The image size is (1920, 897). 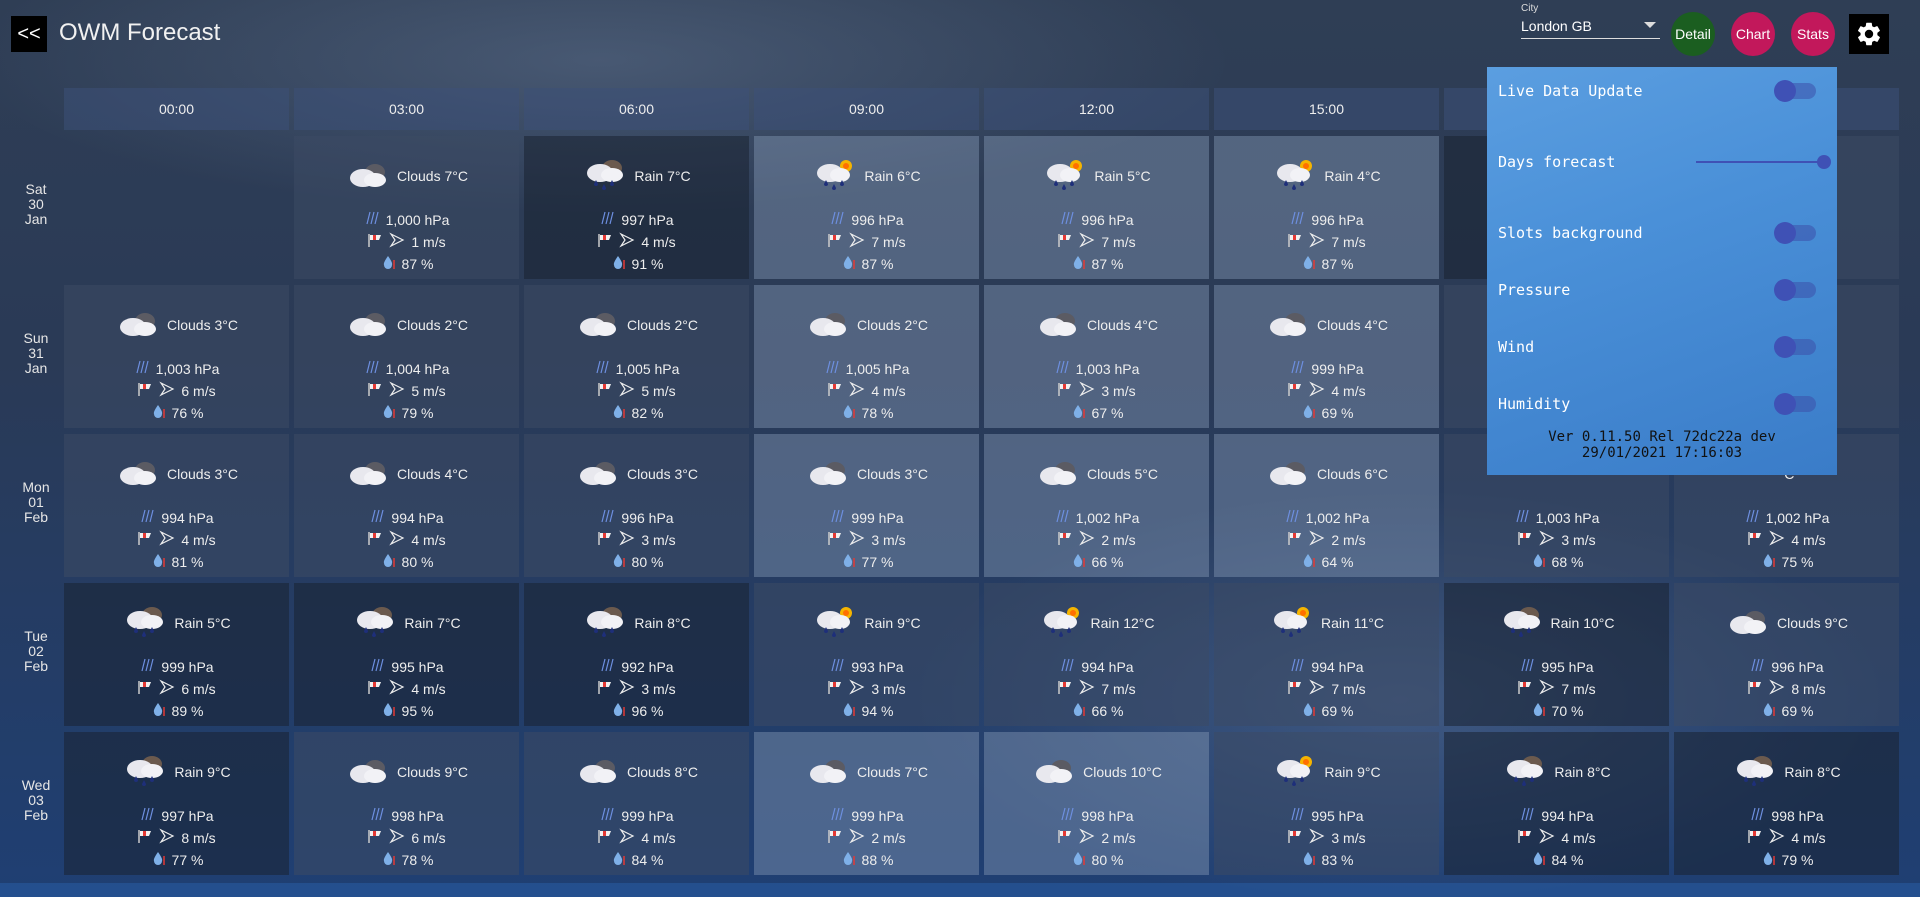 I want to click on weather-desc: Rain 5°C, so click(x=202, y=623).